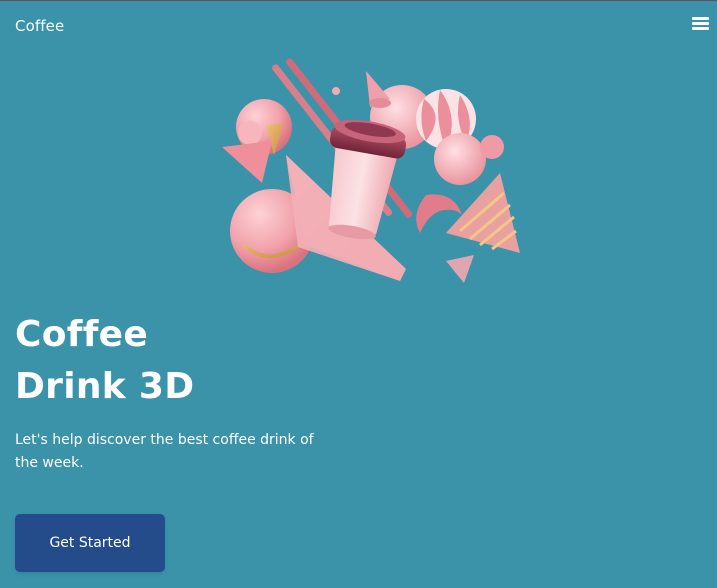 The height and width of the screenshot is (588, 717). What do you see at coordinates (39, 26) in the screenshot?
I see `brand-logo: Coffee` at bounding box center [39, 26].